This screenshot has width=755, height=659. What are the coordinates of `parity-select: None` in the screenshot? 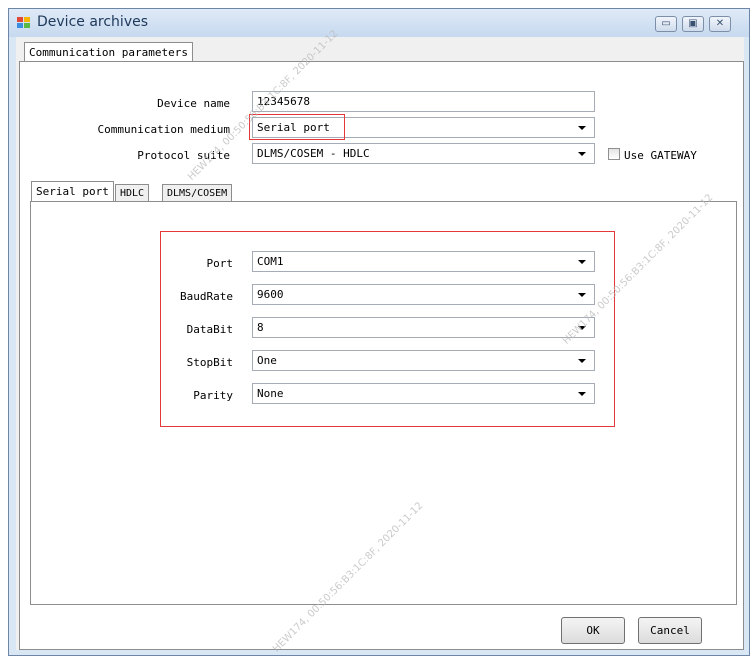 It's located at (423, 393).